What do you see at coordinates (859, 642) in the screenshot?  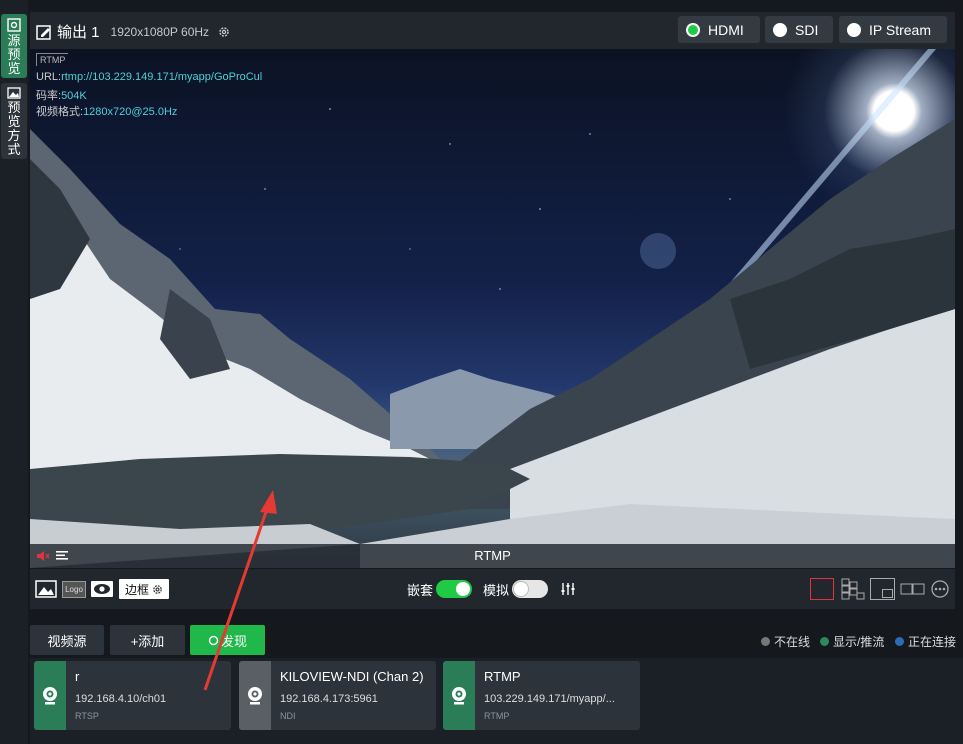 I see `legend-streaming-label: 显示/推流` at bounding box center [859, 642].